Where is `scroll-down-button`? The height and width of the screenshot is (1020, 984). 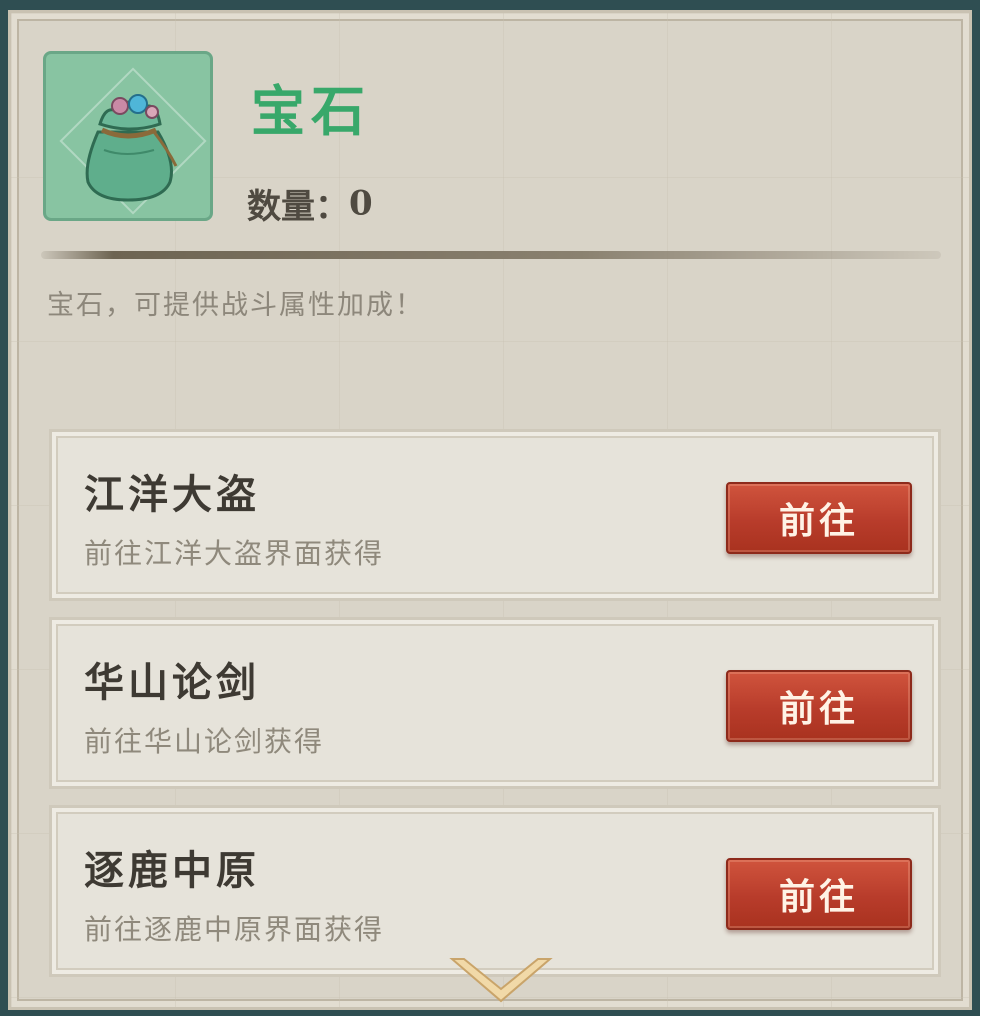 scroll-down-button is located at coordinates (501, 979).